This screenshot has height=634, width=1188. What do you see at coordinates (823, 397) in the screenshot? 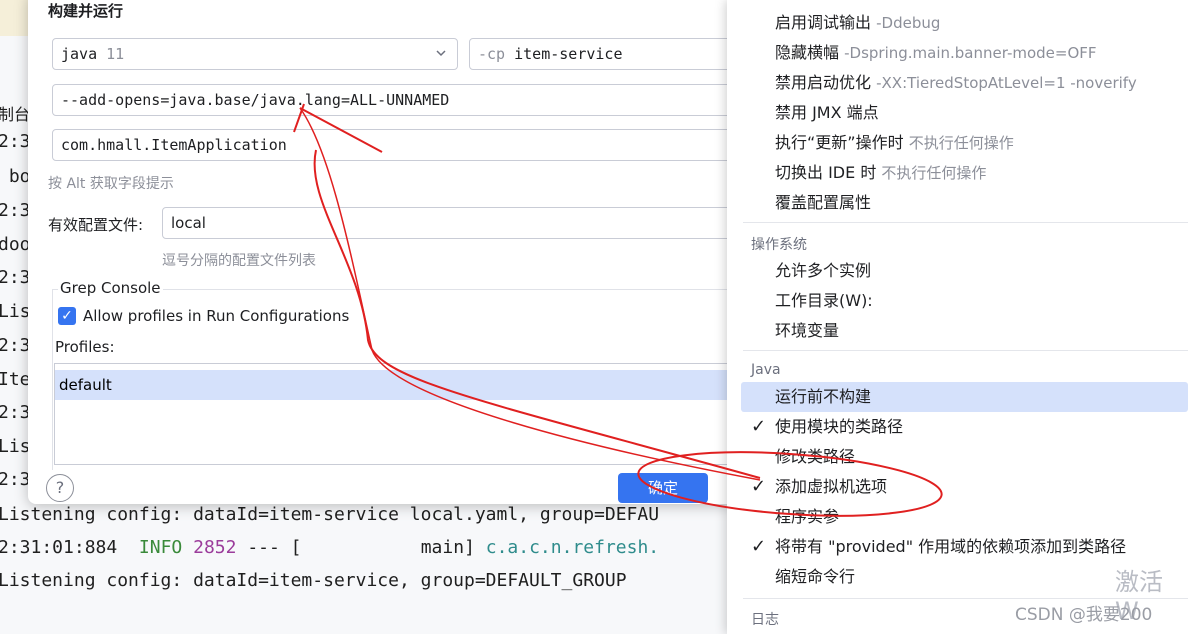
I see `menu-item-do-not-build: 运行前不构建` at bounding box center [823, 397].